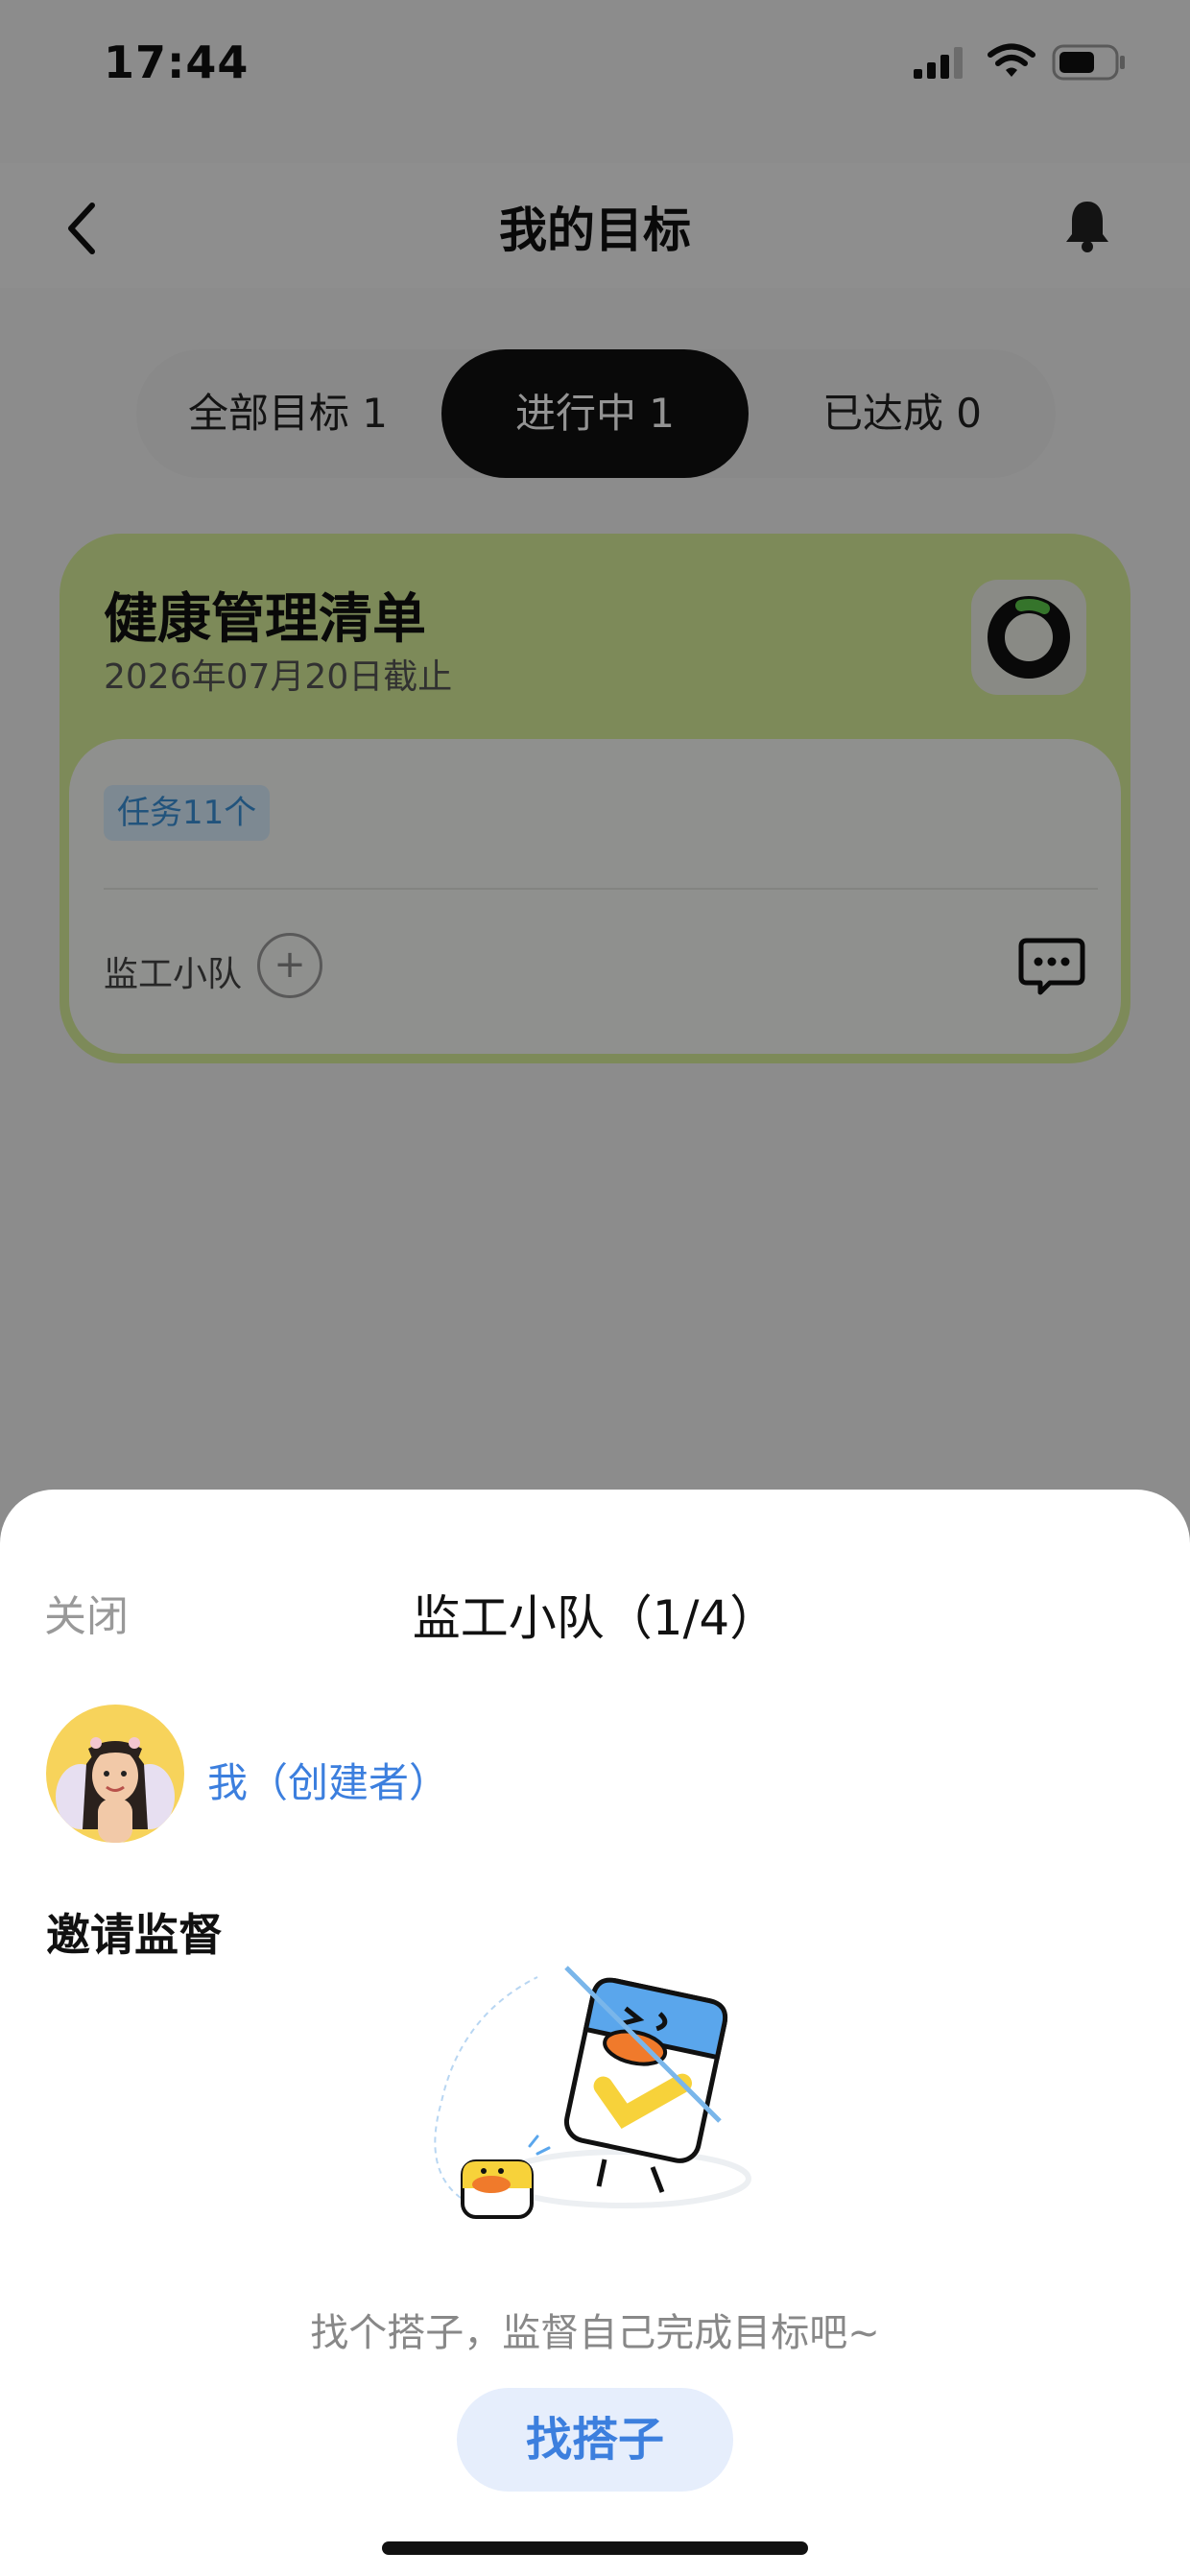  What do you see at coordinates (592, 2092) in the screenshot?
I see `supervision-illustration-icon` at bounding box center [592, 2092].